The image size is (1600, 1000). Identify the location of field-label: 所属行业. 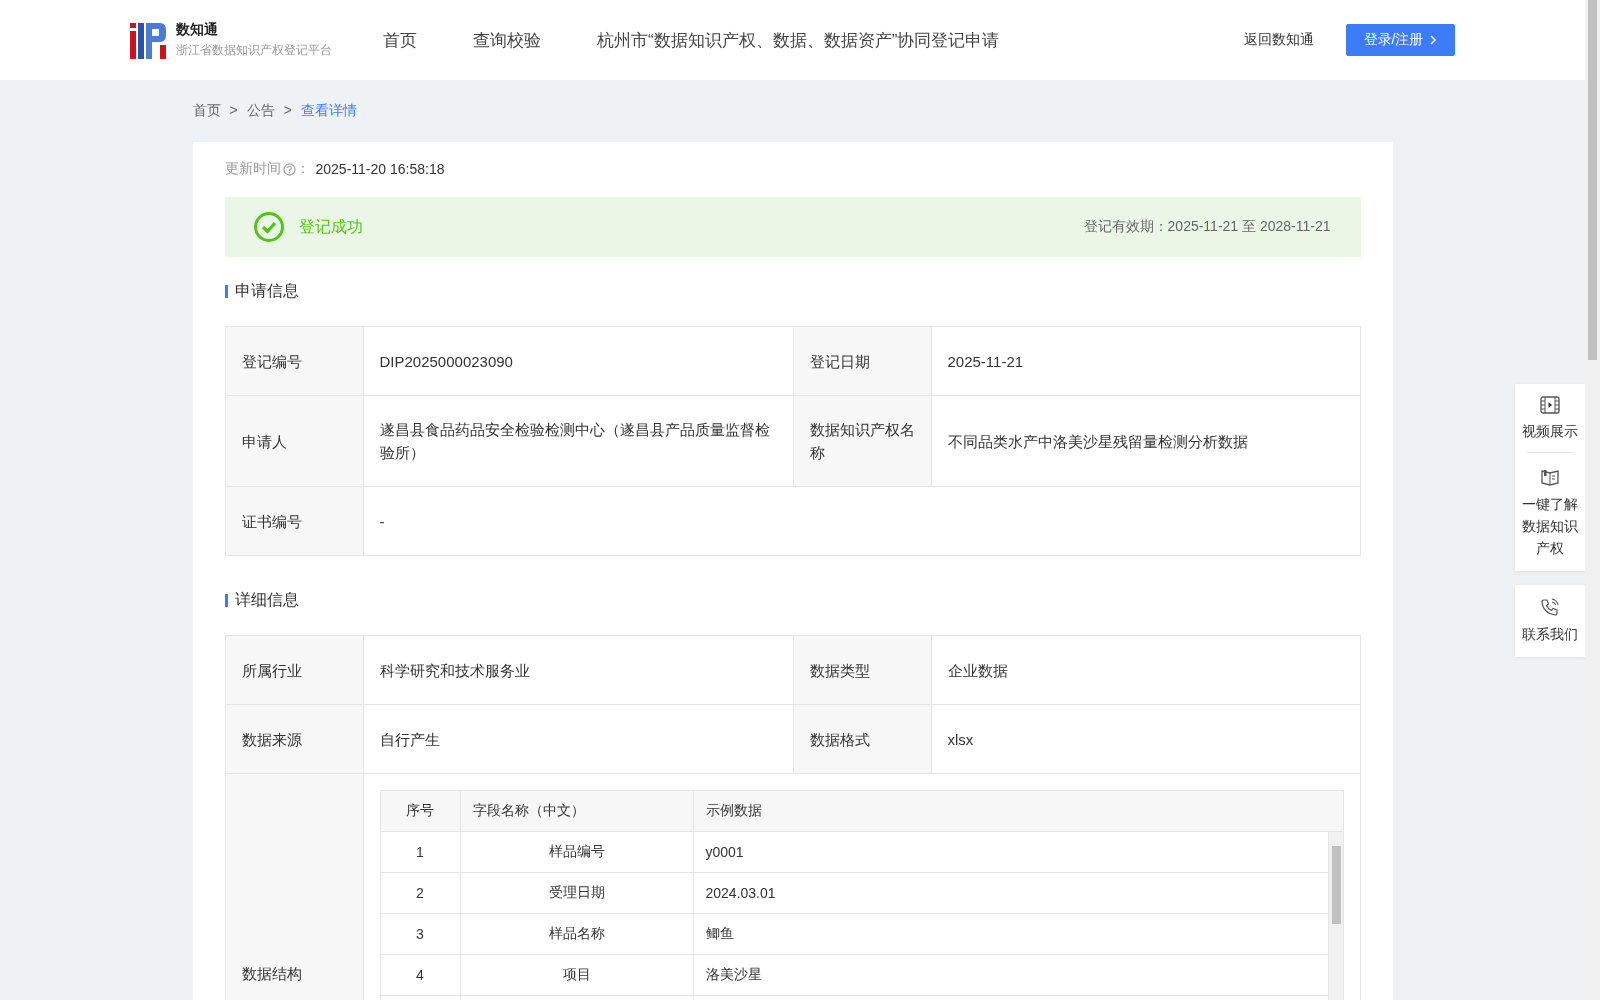
(294, 670).